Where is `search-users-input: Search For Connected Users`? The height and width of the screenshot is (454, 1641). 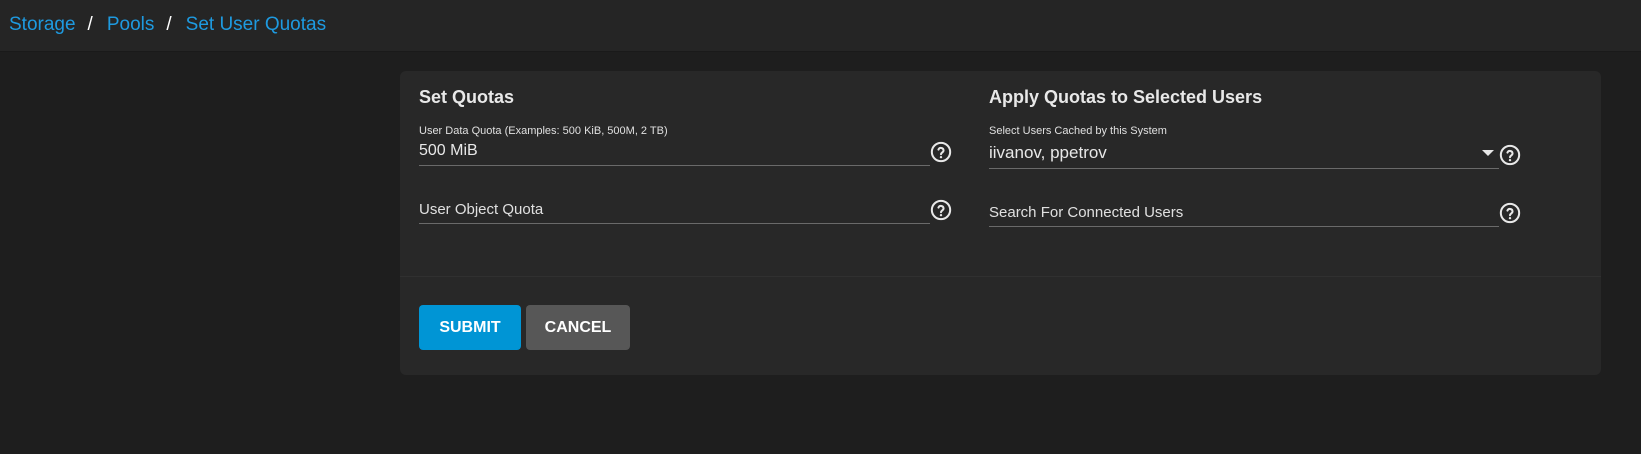 search-users-input: Search For Connected Users is located at coordinates (1244, 214).